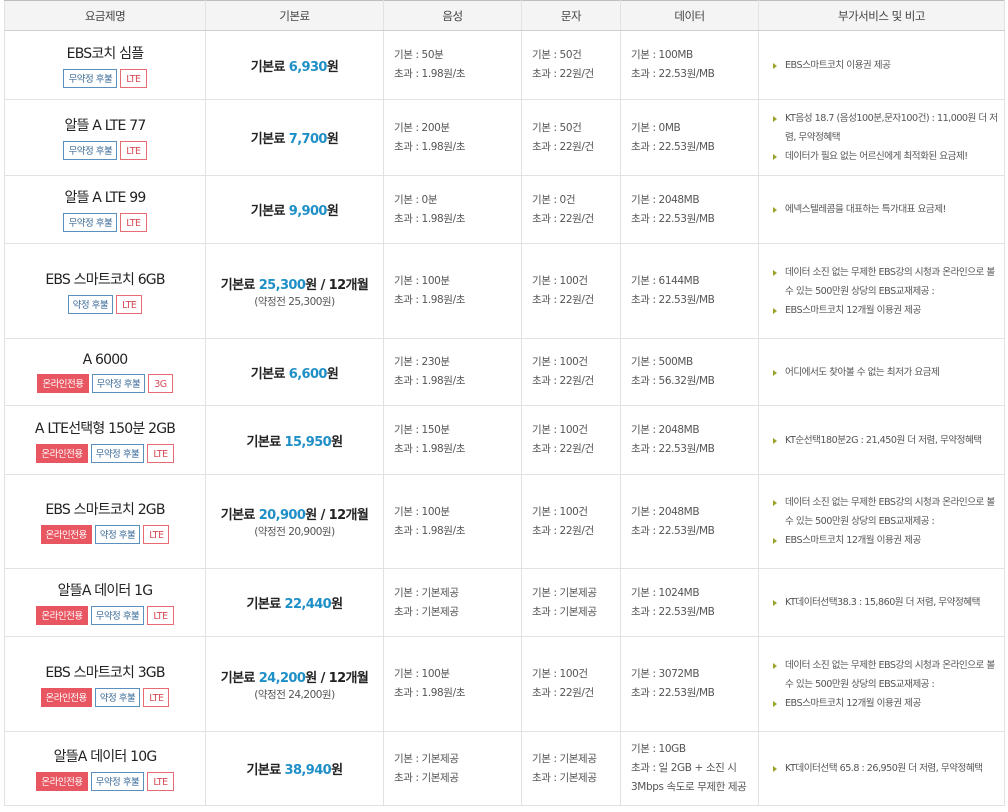  I want to click on plan-name: 알뜰A 데이터 1G, so click(105, 591).